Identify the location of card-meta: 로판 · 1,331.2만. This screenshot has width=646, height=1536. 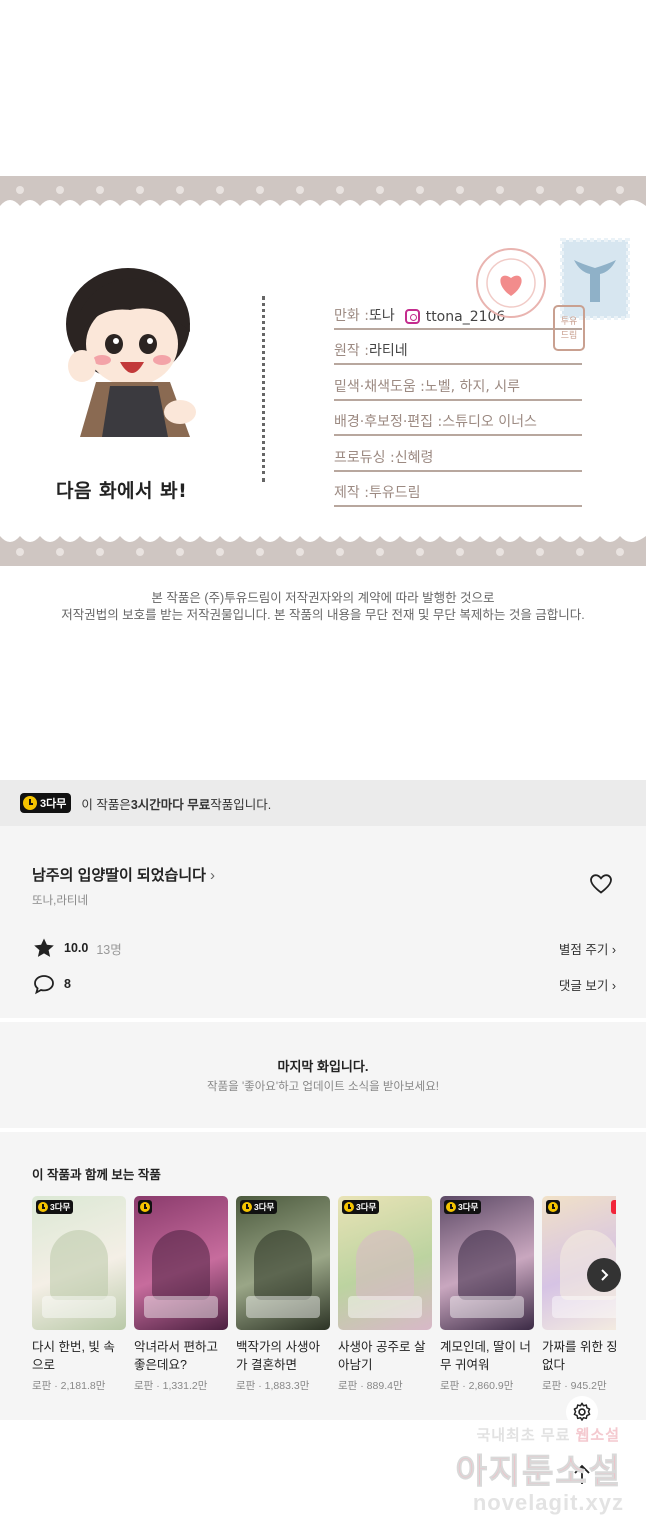
(181, 1385).